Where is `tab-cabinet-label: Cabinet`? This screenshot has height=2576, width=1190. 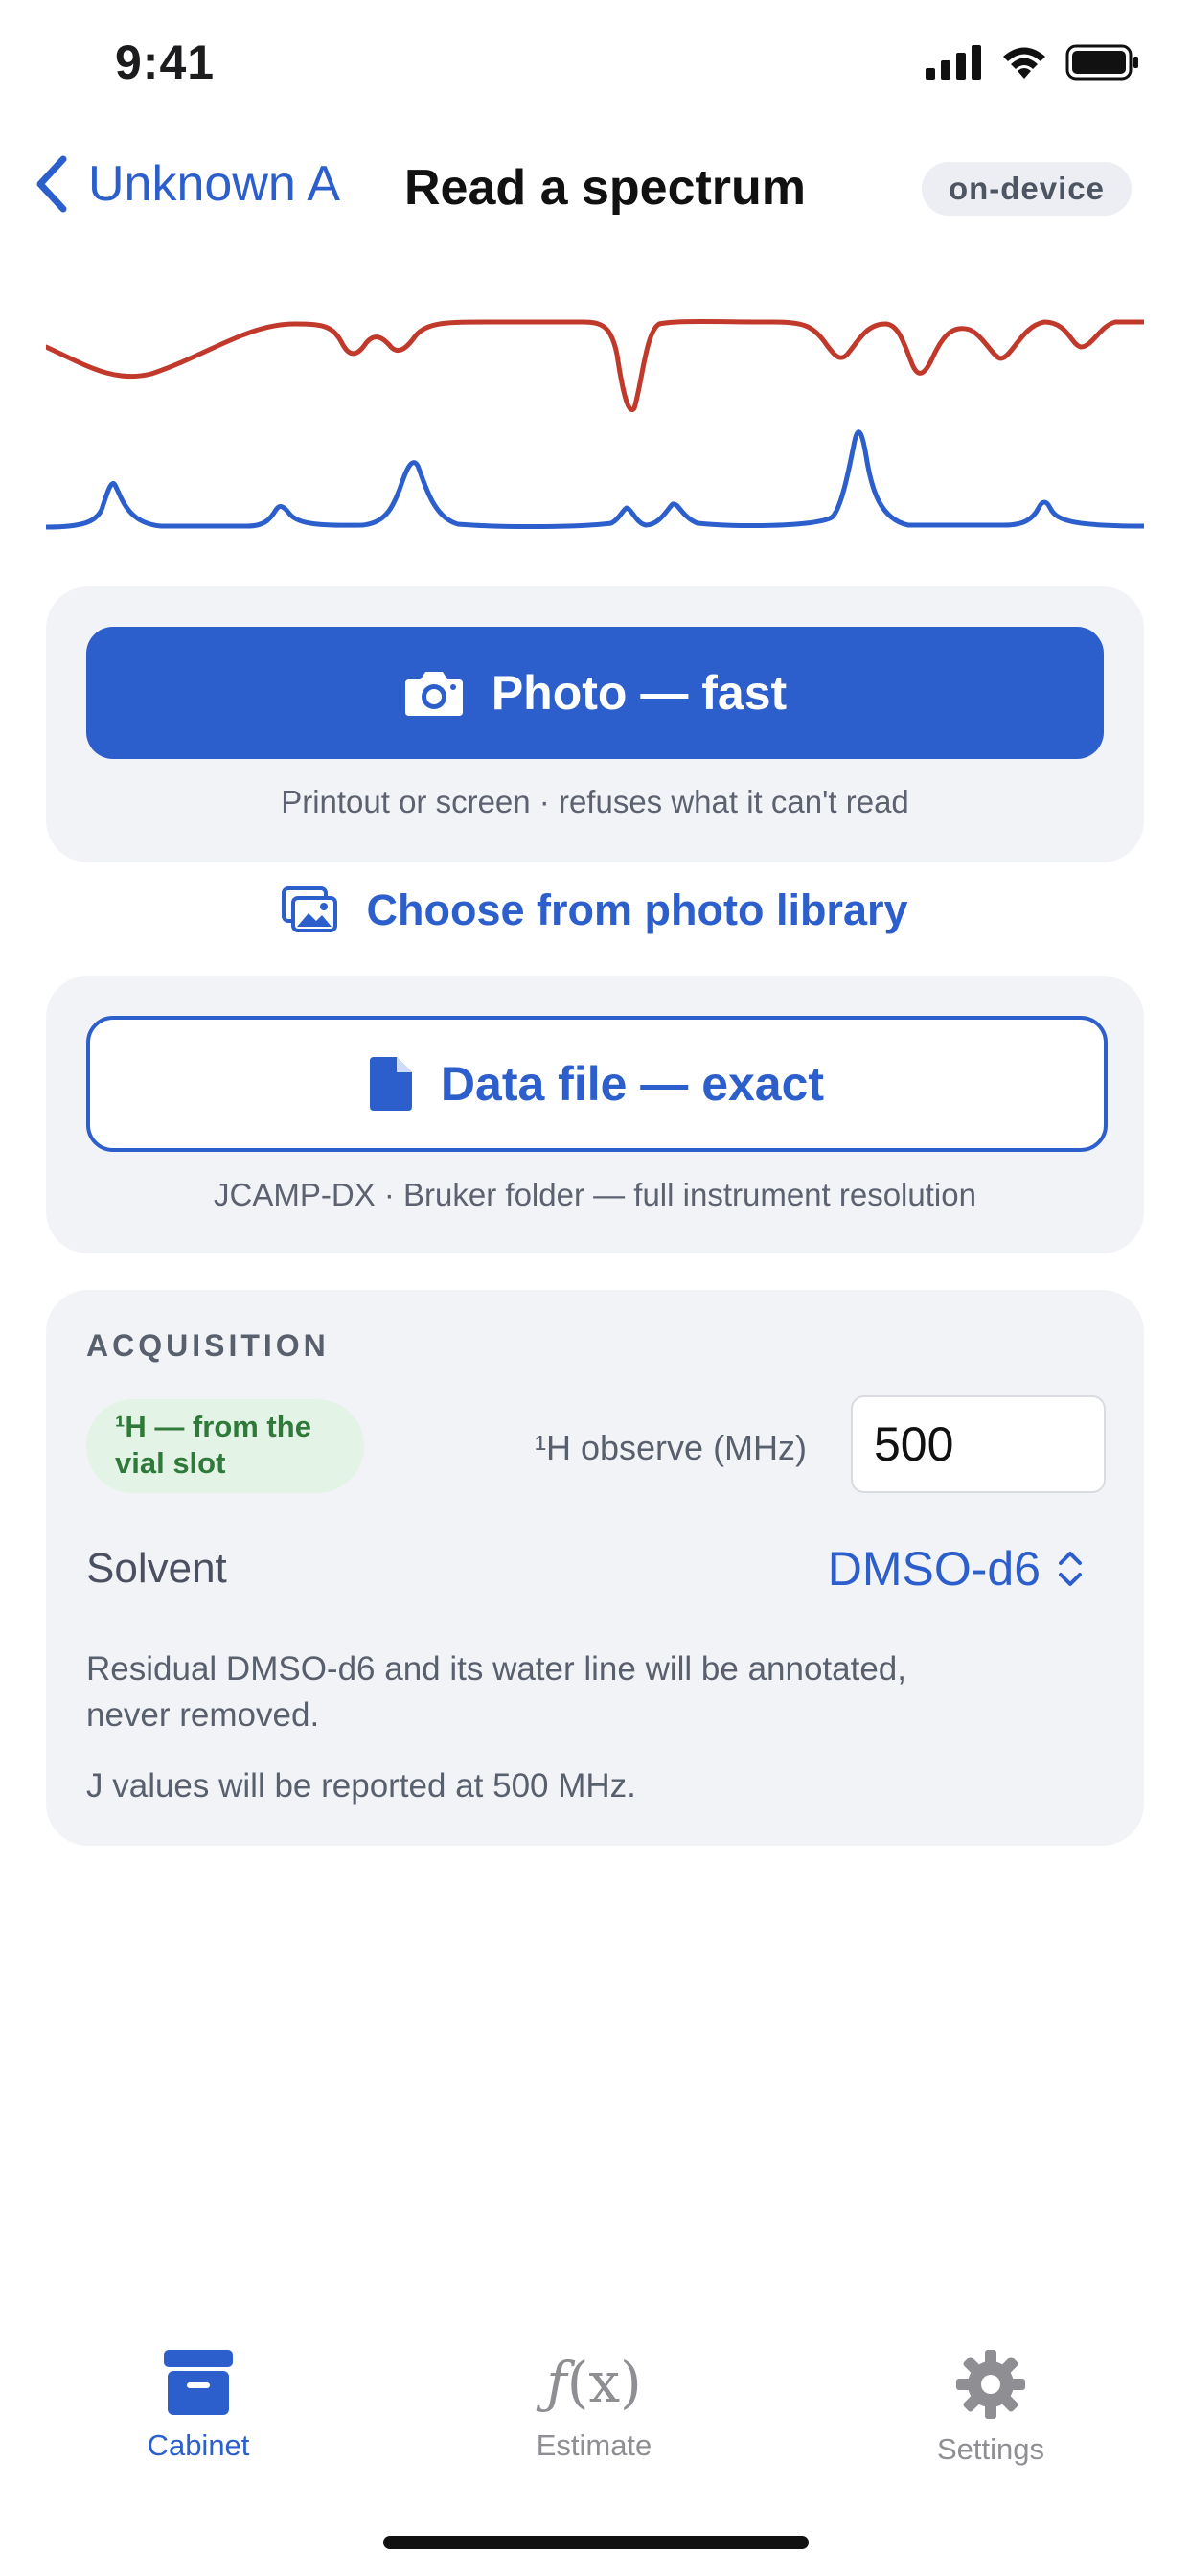
tab-cabinet-label: Cabinet is located at coordinates (199, 2445).